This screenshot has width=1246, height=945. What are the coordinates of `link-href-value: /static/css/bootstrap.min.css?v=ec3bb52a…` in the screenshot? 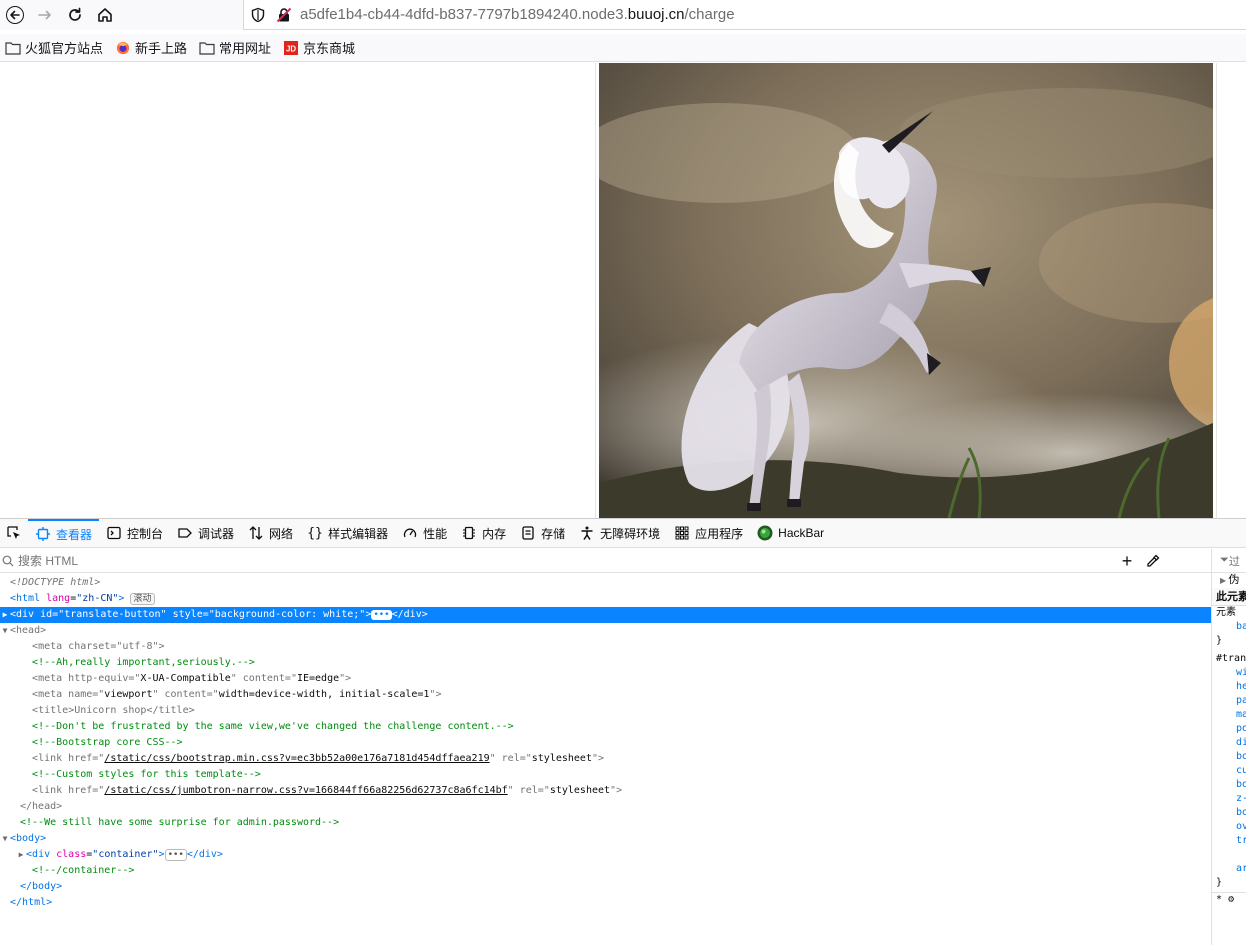 It's located at (296, 758).